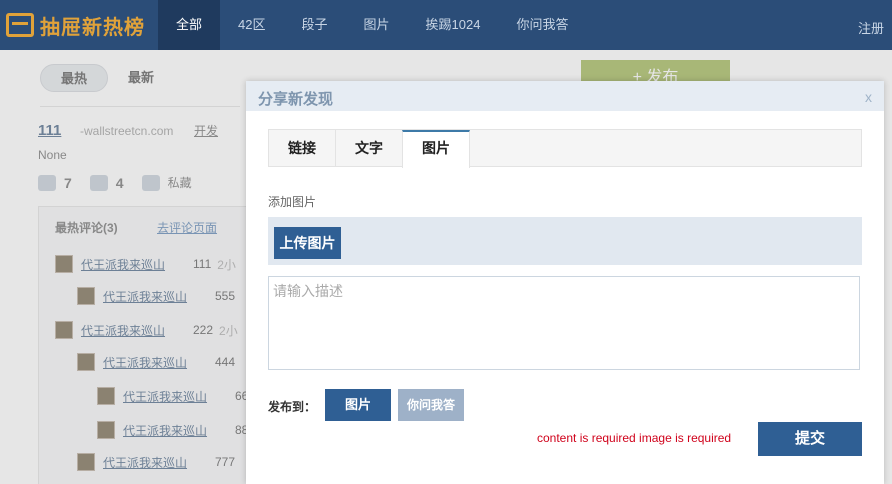 This screenshot has width=892, height=484. Describe the element at coordinates (634, 438) in the screenshot. I see `validation-errors: content is required image is required` at that location.